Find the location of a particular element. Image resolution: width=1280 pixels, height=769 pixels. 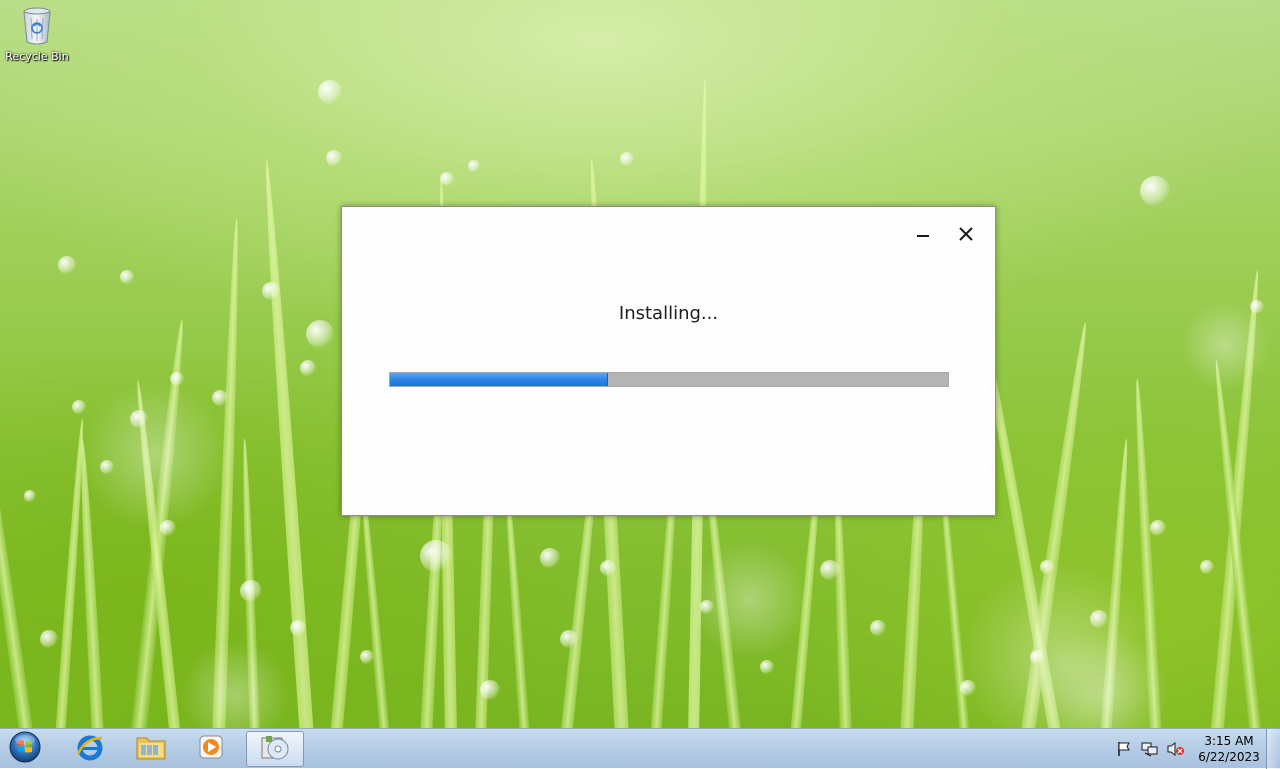

folder-explorer-icon is located at coordinates (151, 749).